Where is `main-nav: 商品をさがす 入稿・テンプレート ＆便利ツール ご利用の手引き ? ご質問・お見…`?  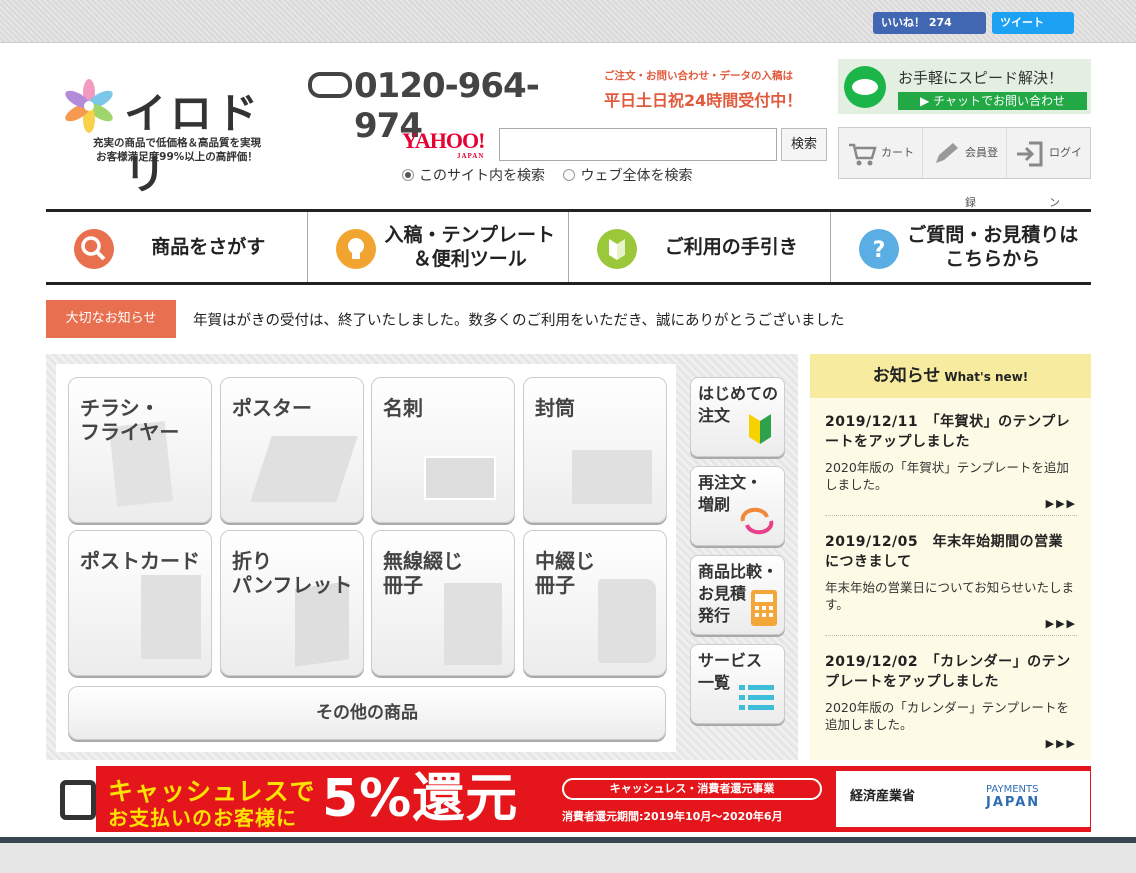
main-nav: 商品をさがす 入稿・テンプレート ＆便利ツール ご利用の手引き ? ご質問・お見… is located at coordinates (568, 247).